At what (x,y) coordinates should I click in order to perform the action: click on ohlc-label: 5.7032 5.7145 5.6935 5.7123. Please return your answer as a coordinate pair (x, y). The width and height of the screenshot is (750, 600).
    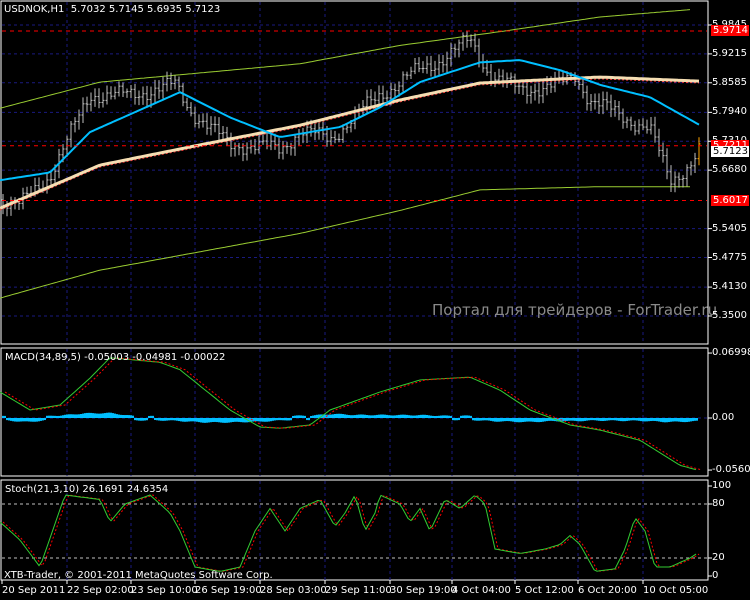
    Looking at the image, I should click on (145, 9).